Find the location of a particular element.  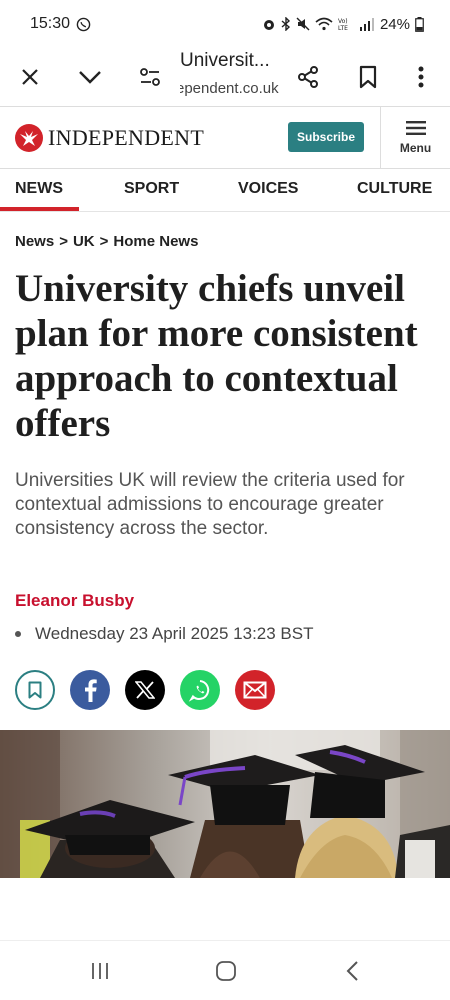

battery-level: 24% is located at coordinates (394, 24).